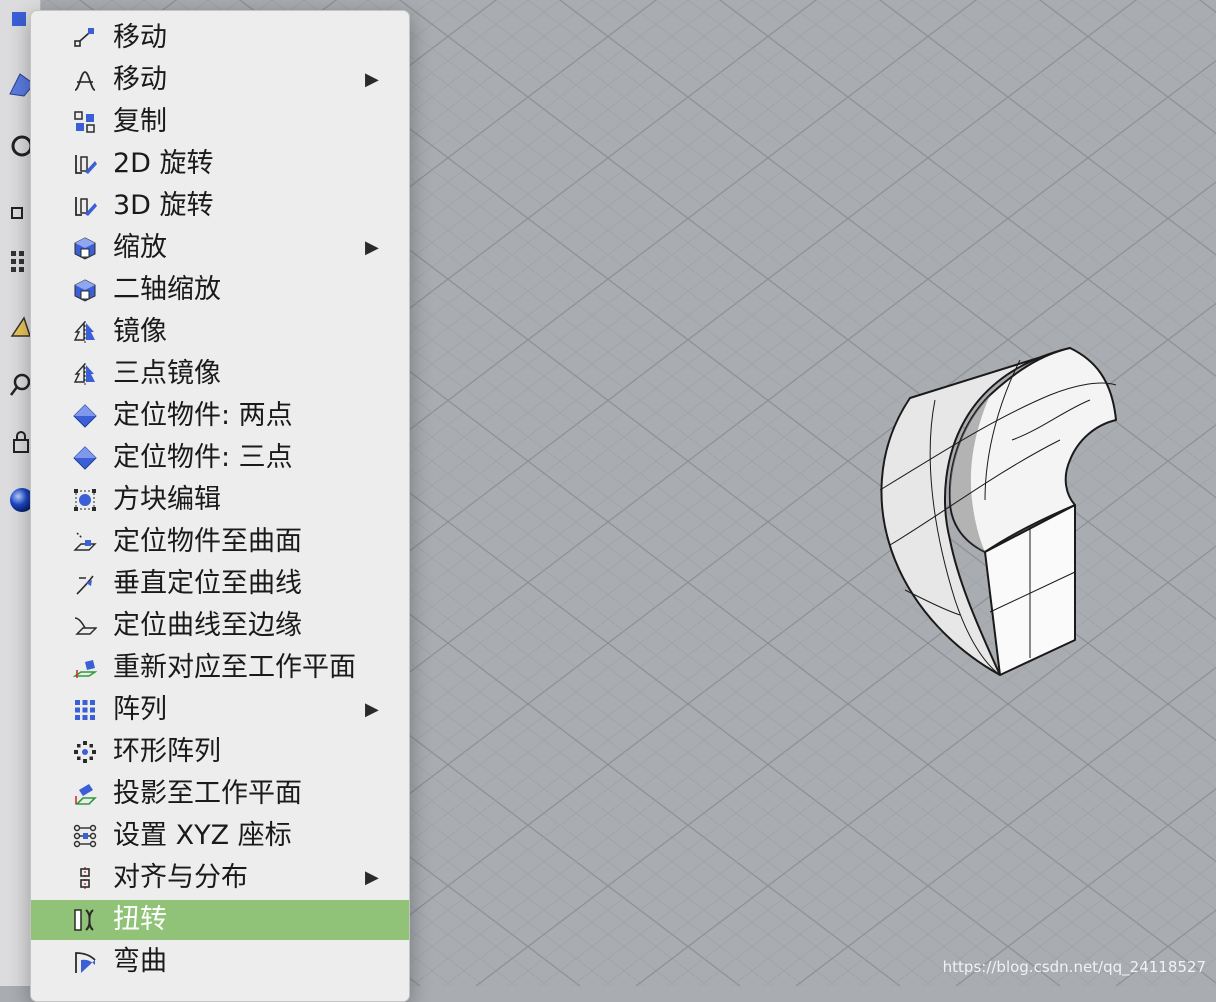 This screenshot has height=1002, width=1216. Describe the element at coordinates (85, 669) in the screenshot. I see `remap-cplane-icon` at that location.